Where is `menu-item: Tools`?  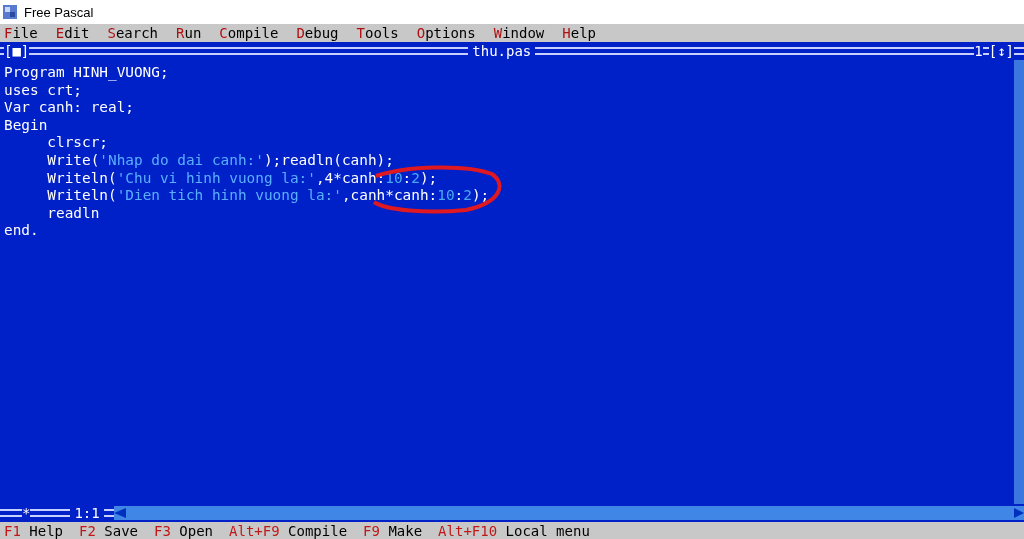 menu-item: Tools is located at coordinates (377, 33).